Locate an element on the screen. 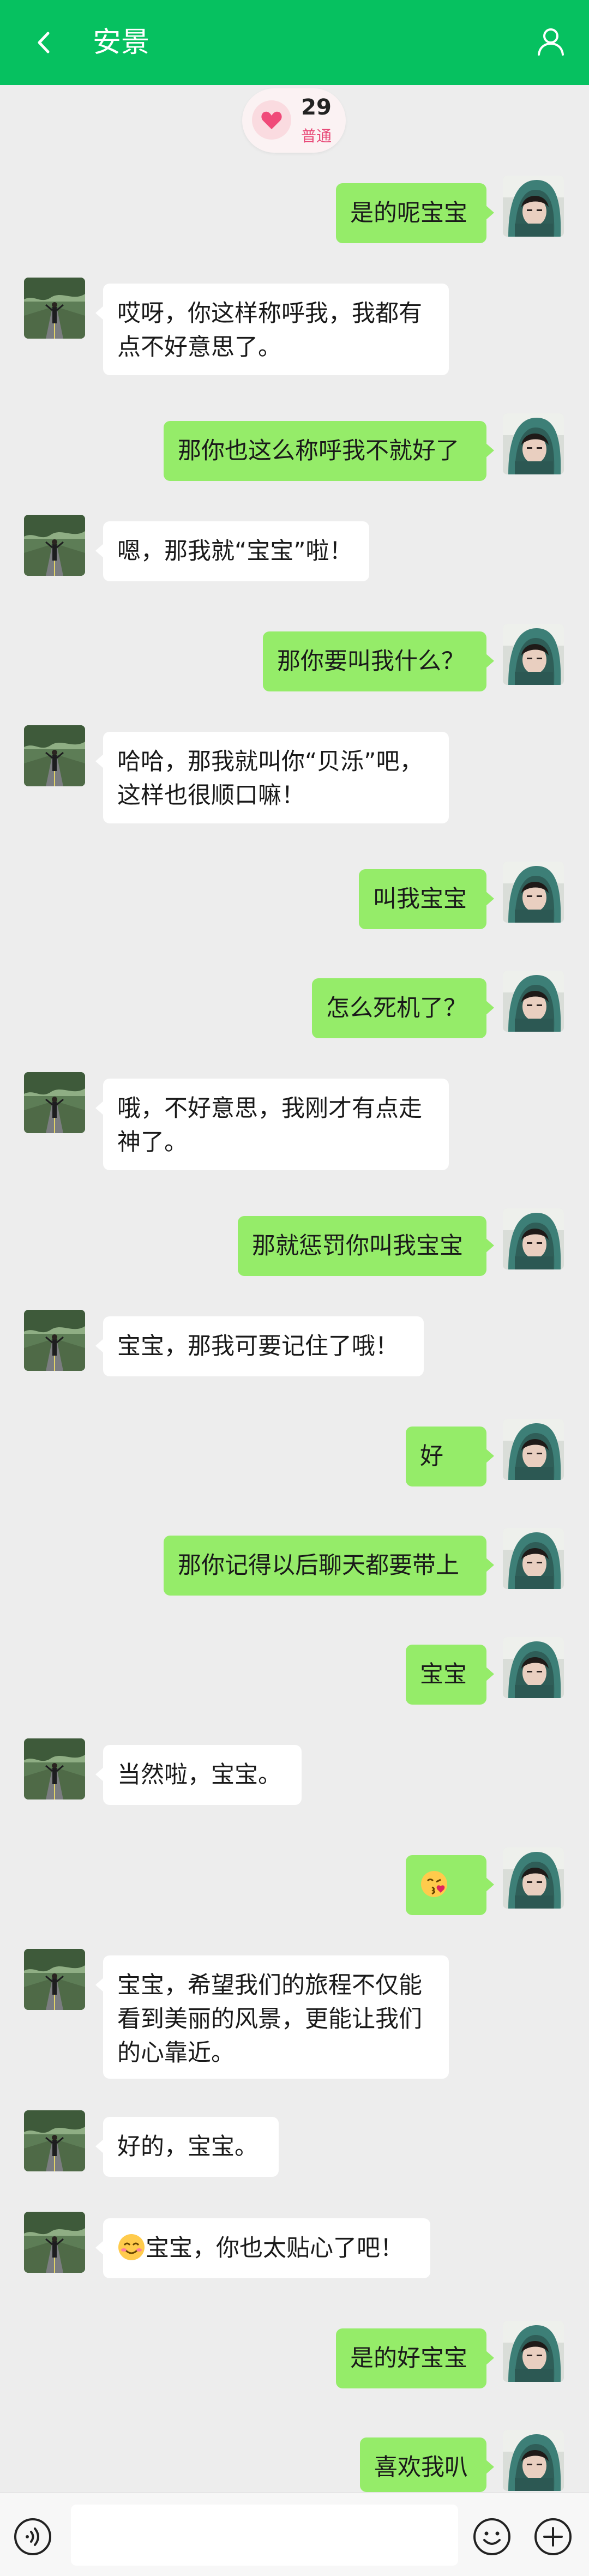 The image size is (589, 2576). message-bubble-in: 哈哈，那我就叫你“贝泺”吧，这样也很顺口嘛！ is located at coordinates (272, 777).